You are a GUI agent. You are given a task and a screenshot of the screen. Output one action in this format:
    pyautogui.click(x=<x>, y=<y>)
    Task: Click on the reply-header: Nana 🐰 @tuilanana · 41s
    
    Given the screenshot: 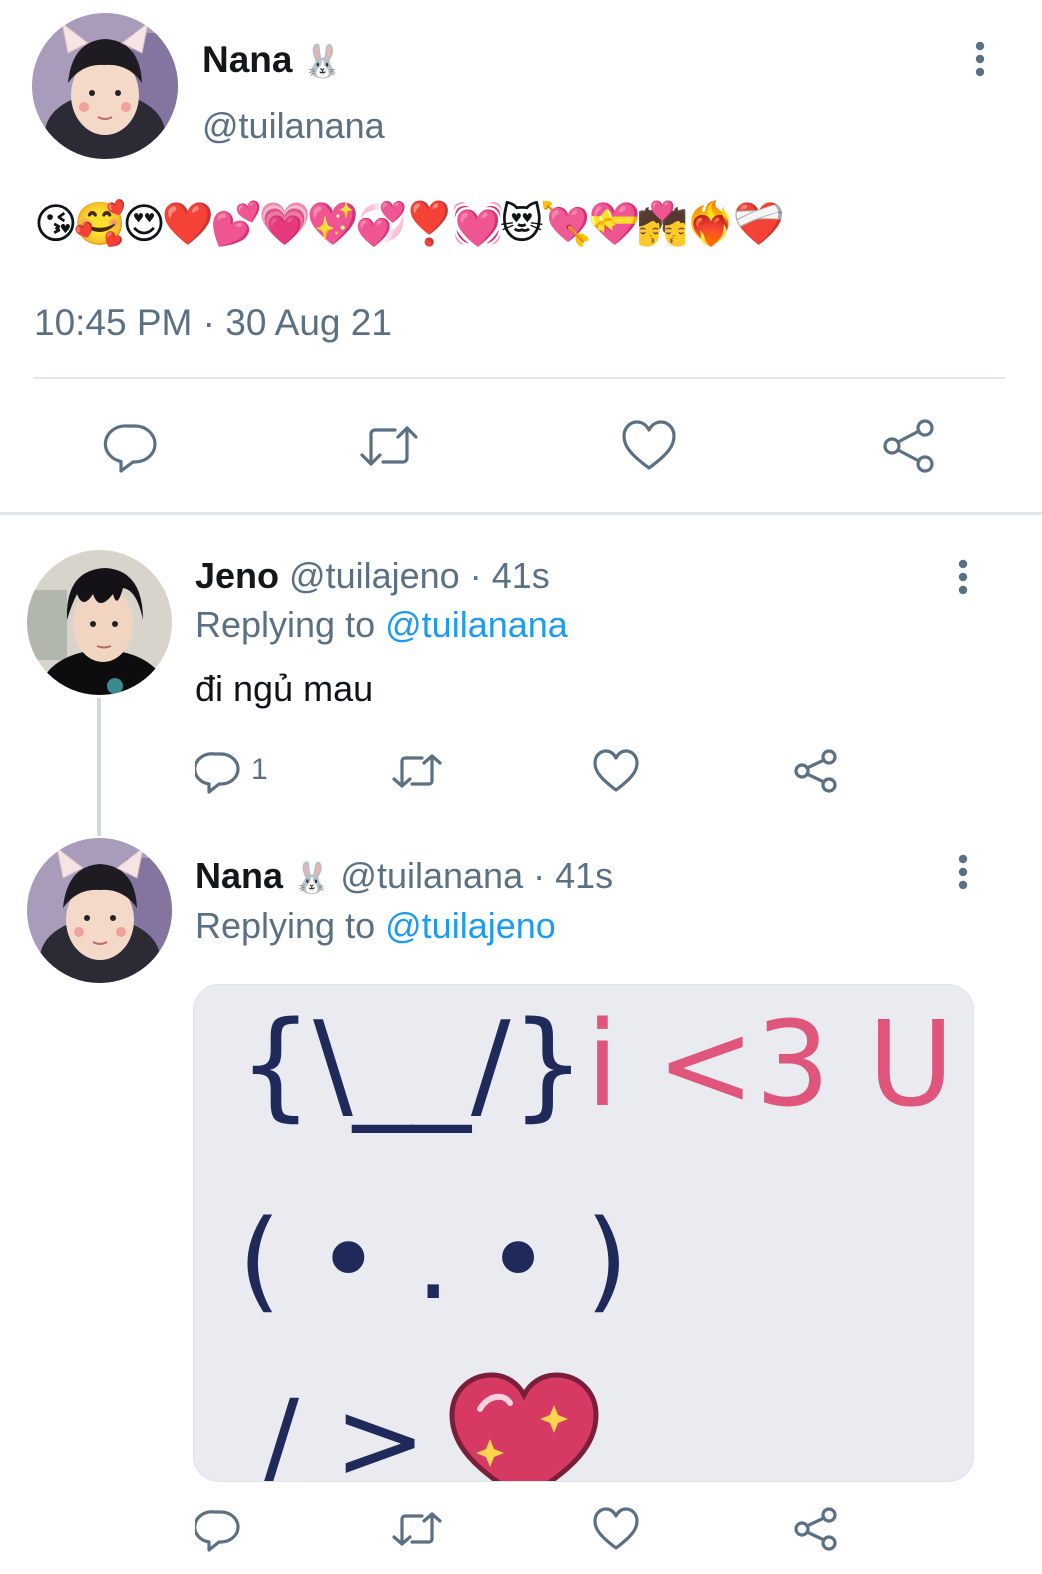 What is the action you would take?
    pyautogui.click(x=404, y=877)
    